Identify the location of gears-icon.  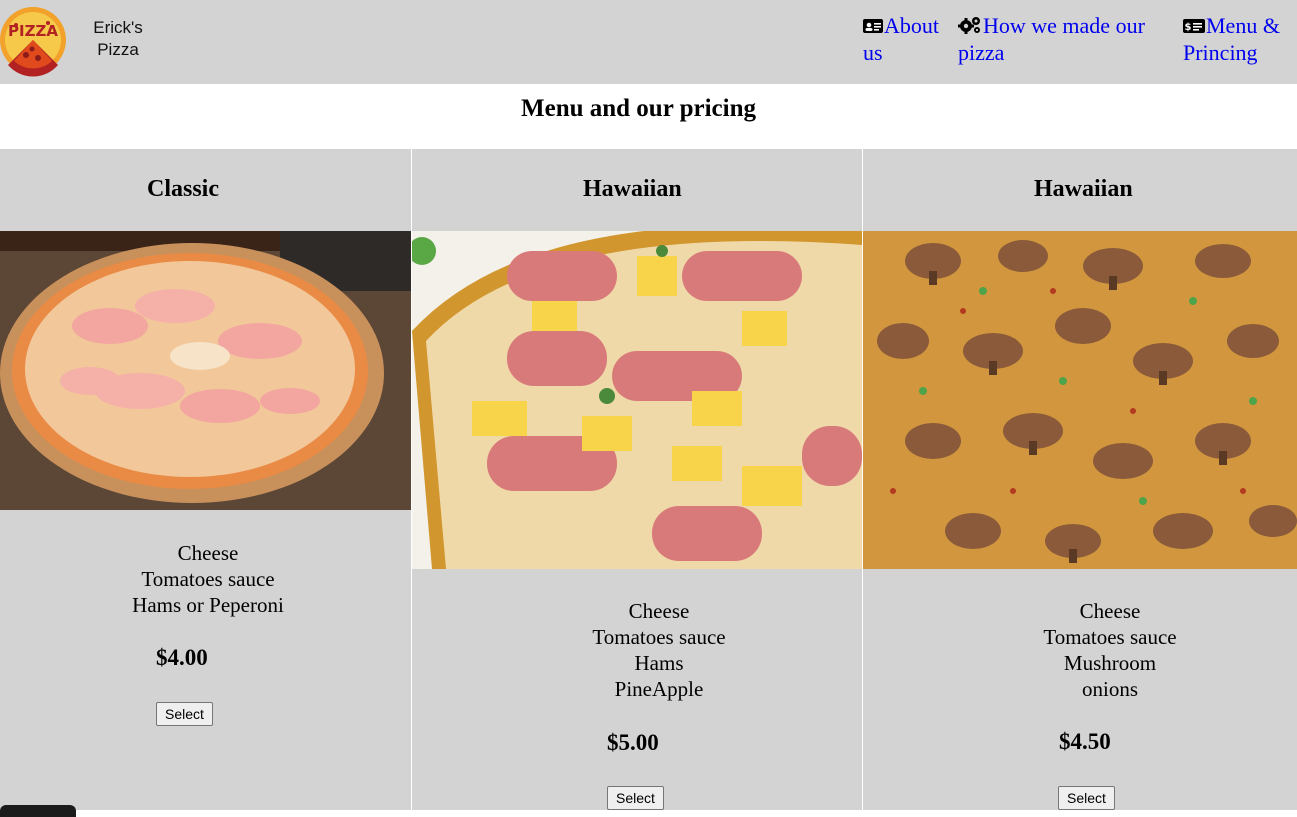
(970, 27).